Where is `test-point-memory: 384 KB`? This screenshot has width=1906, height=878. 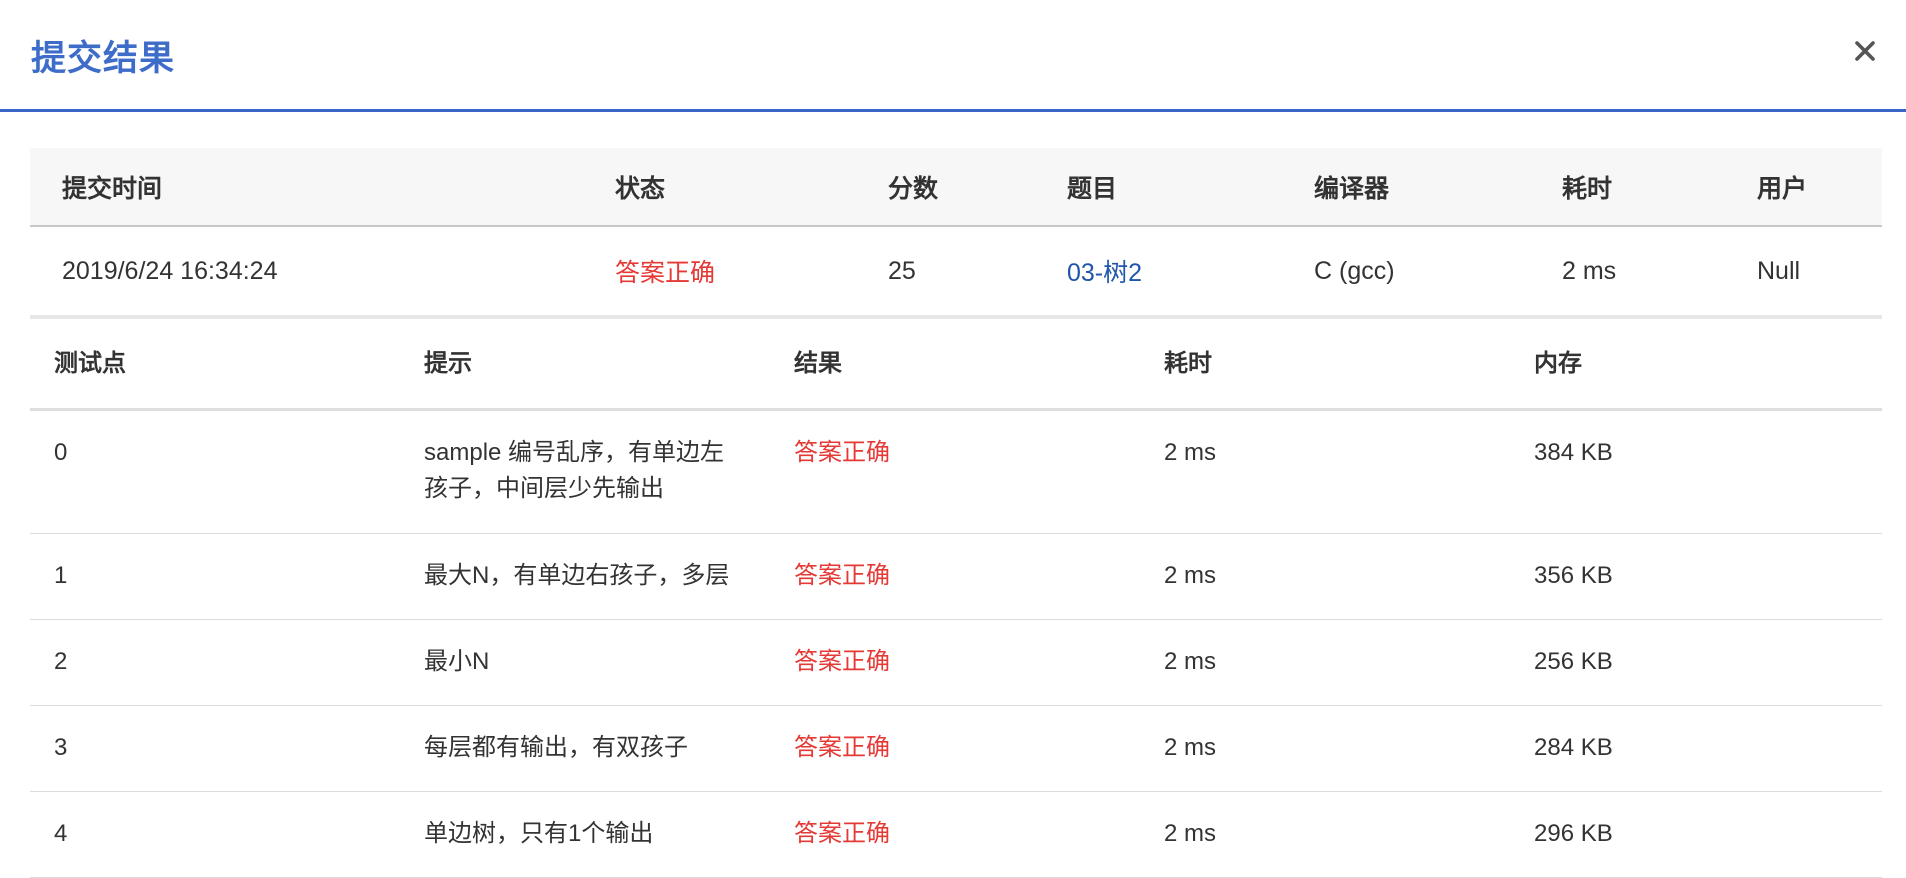 test-point-memory: 384 KB is located at coordinates (1573, 452).